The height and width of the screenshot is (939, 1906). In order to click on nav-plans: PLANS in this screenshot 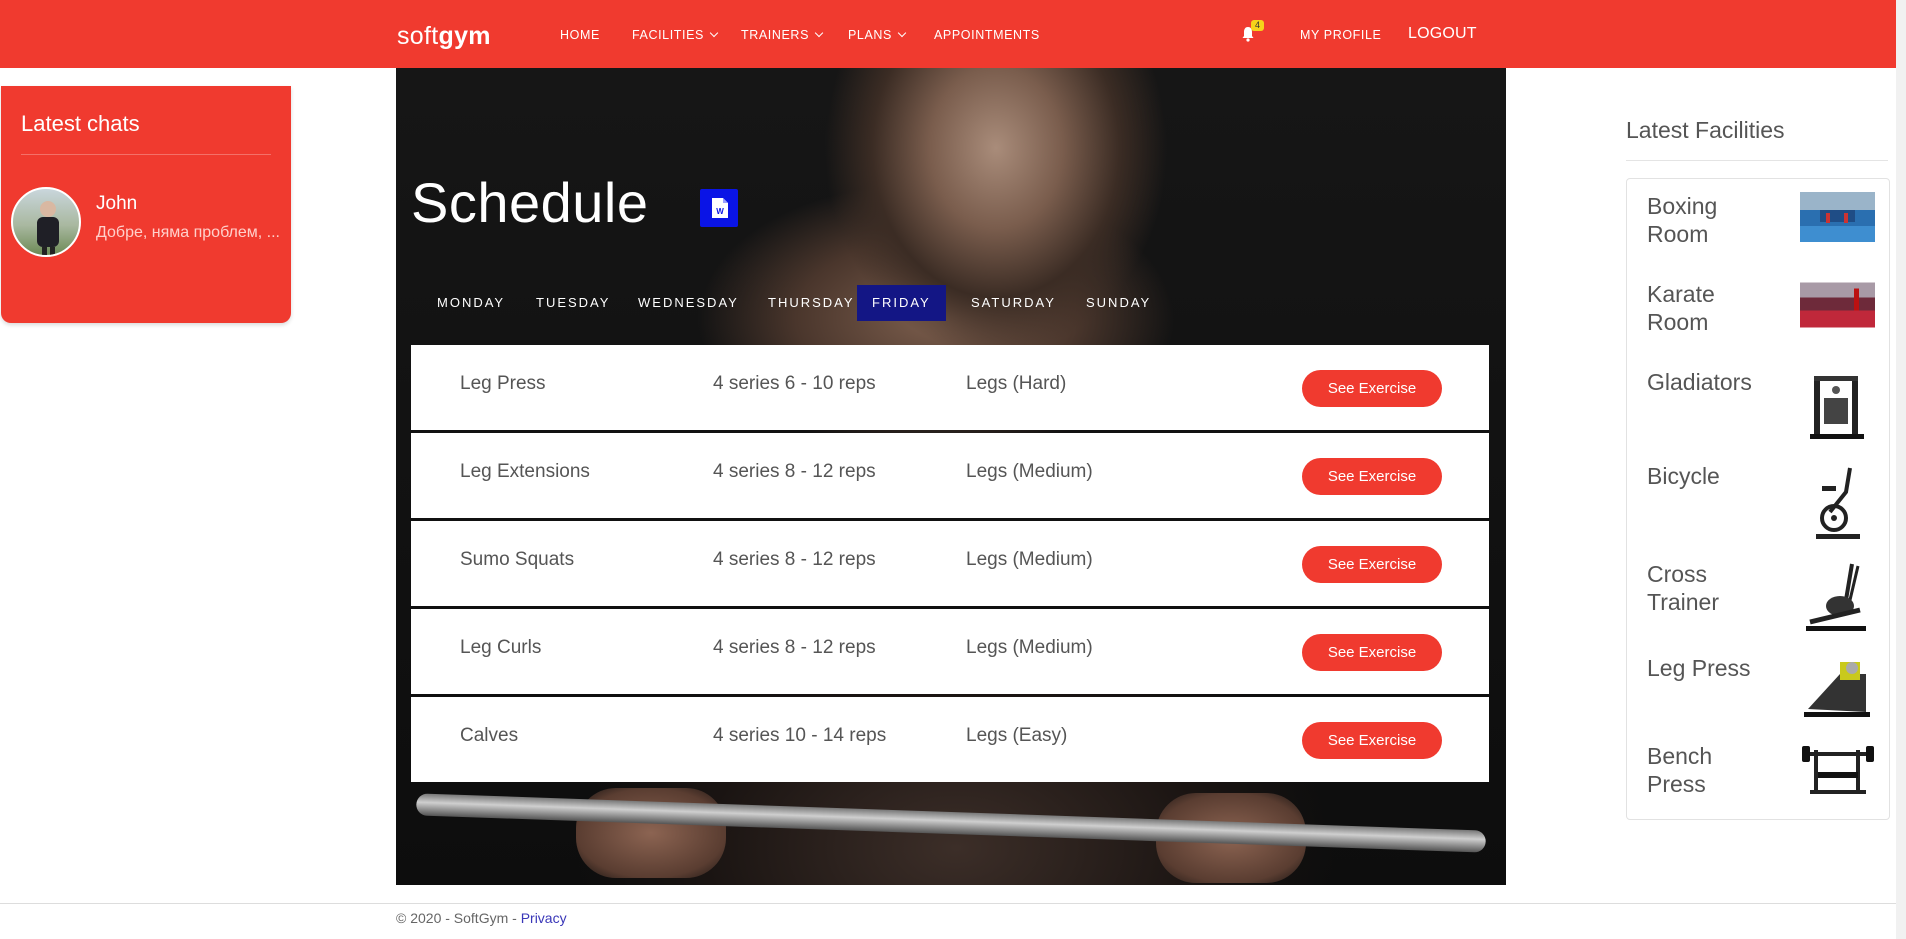, I will do `click(877, 35)`.